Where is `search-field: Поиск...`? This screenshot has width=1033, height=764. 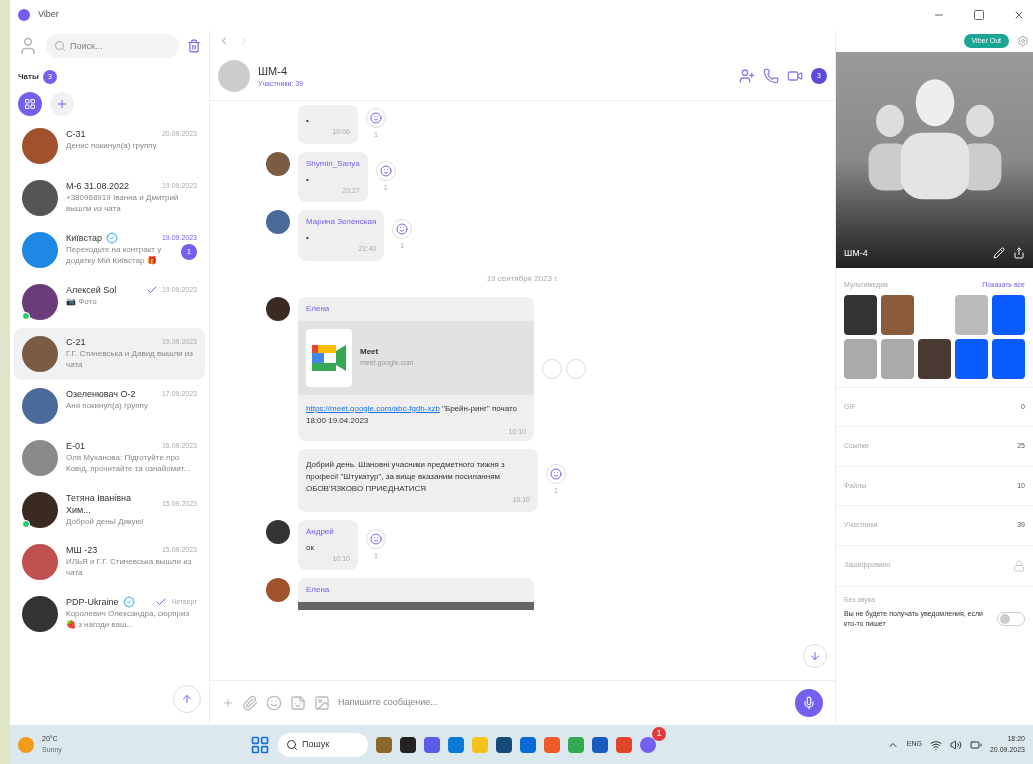
search-field: Поиск... is located at coordinates (112, 46).